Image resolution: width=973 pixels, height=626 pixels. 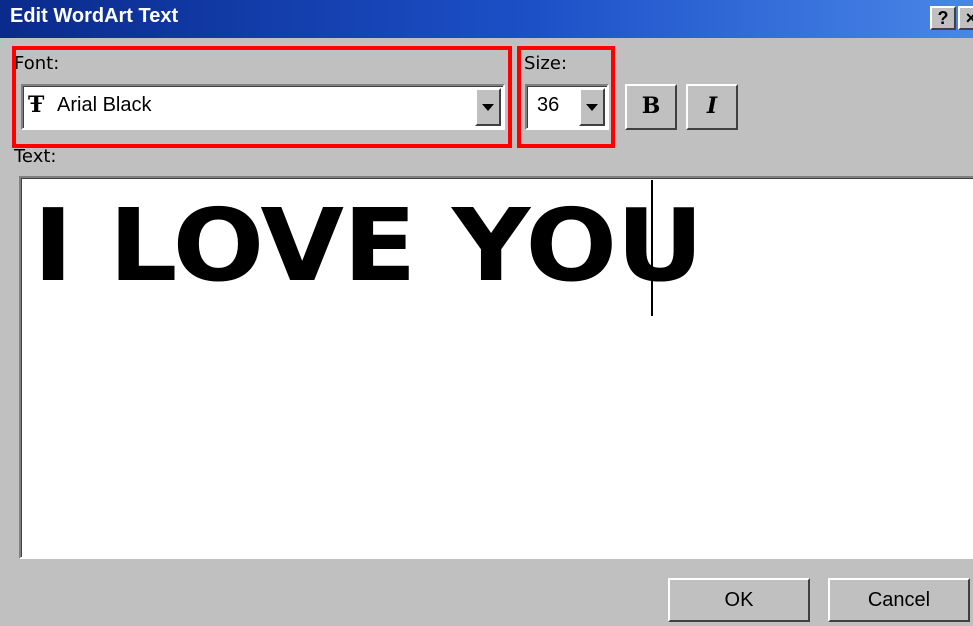 What do you see at coordinates (368, 245) in the screenshot?
I see `wordart-text: I LOVE YOU` at bounding box center [368, 245].